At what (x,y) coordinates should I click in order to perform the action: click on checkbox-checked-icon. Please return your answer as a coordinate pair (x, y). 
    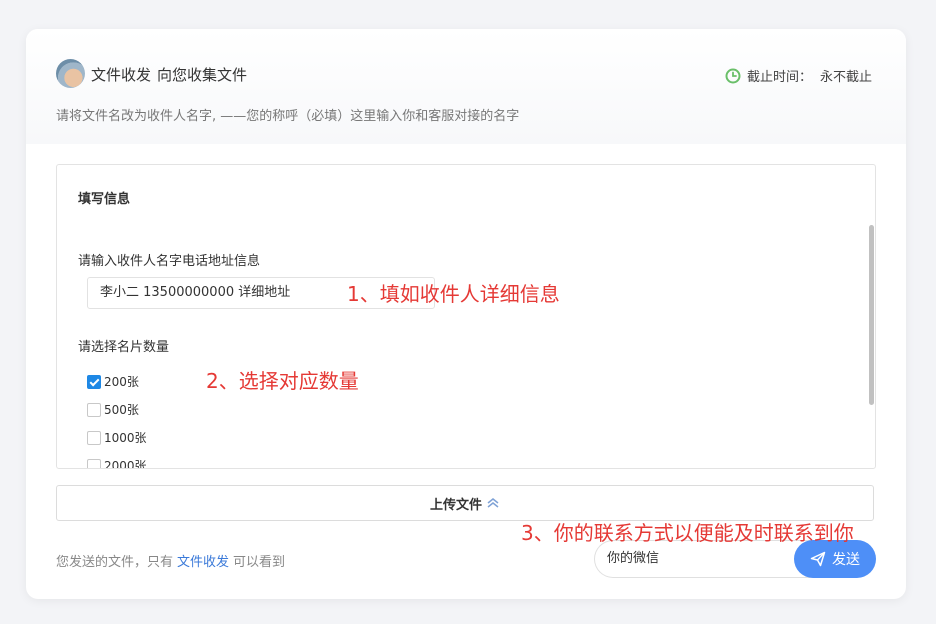
    Looking at the image, I should click on (94, 381).